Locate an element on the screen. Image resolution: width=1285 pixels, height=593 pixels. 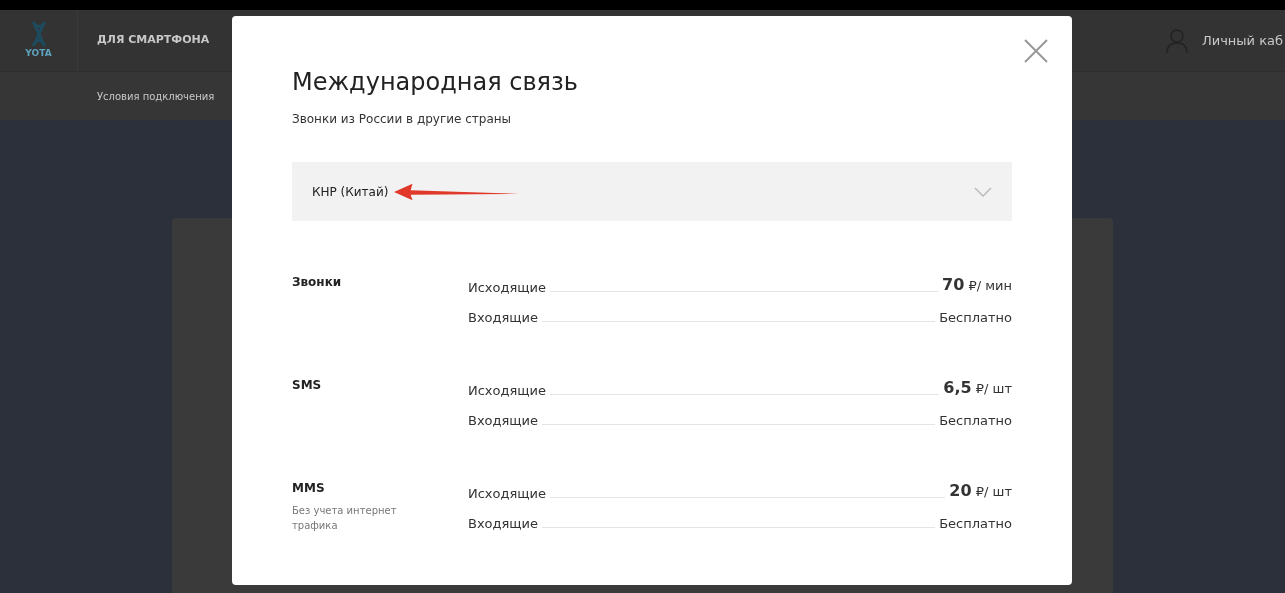
section-title: Звонки is located at coordinates (317, 282).